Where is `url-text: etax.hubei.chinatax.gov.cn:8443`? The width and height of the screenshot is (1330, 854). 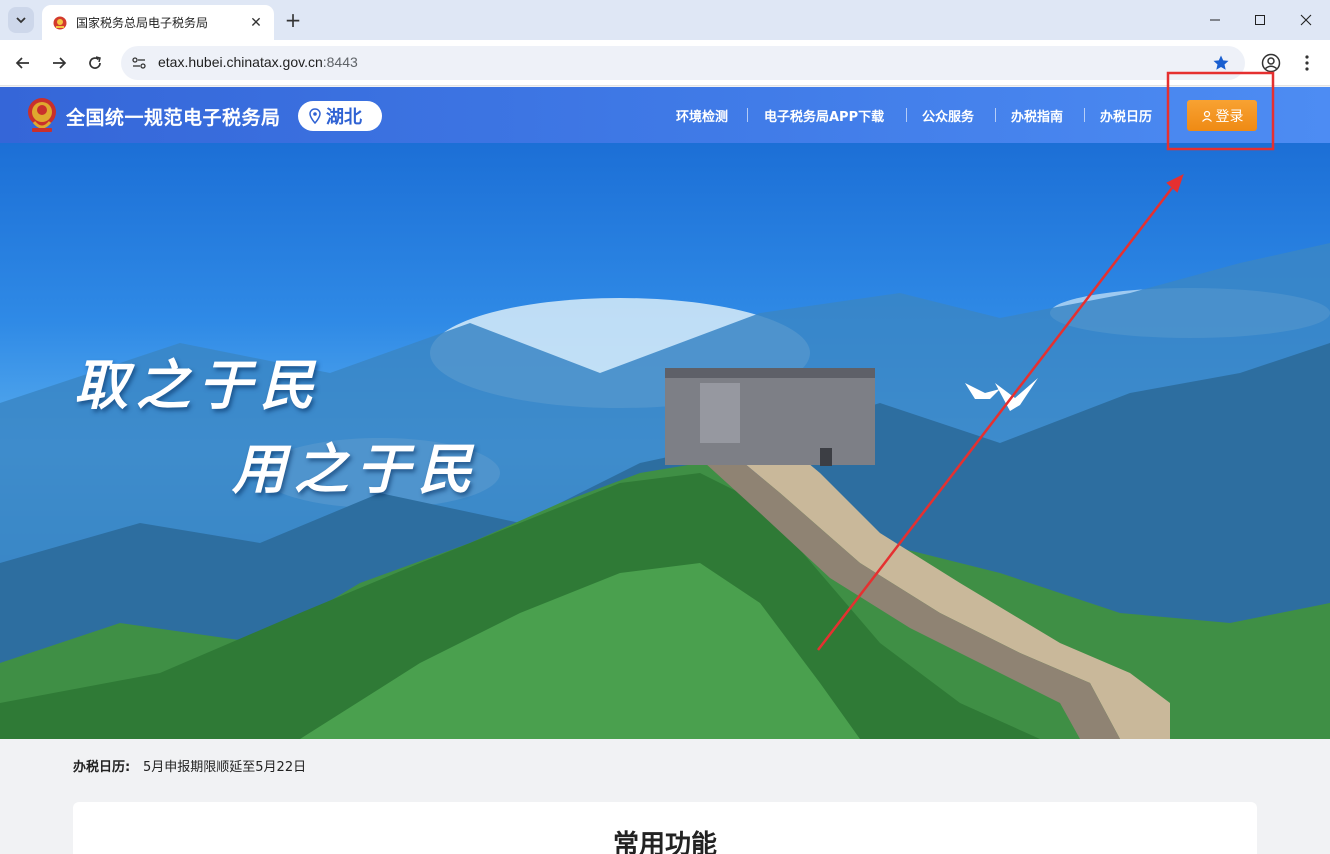
url-text: etax.hubei.chinatax.gov.cn:8443 is located at coordinates (258, 62).